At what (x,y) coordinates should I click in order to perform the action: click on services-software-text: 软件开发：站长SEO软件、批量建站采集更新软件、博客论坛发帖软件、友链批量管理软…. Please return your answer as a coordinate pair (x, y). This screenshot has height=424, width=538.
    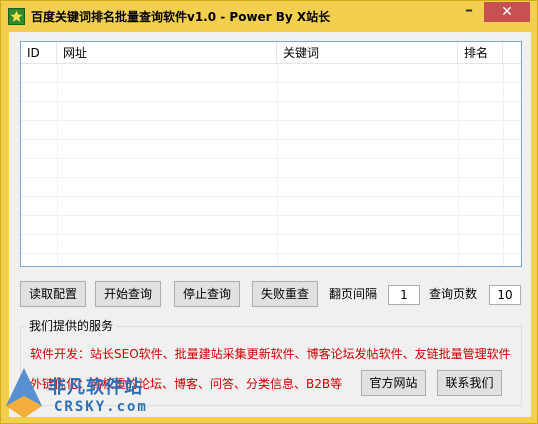
    Looking at the image, I should click on (270, 354).